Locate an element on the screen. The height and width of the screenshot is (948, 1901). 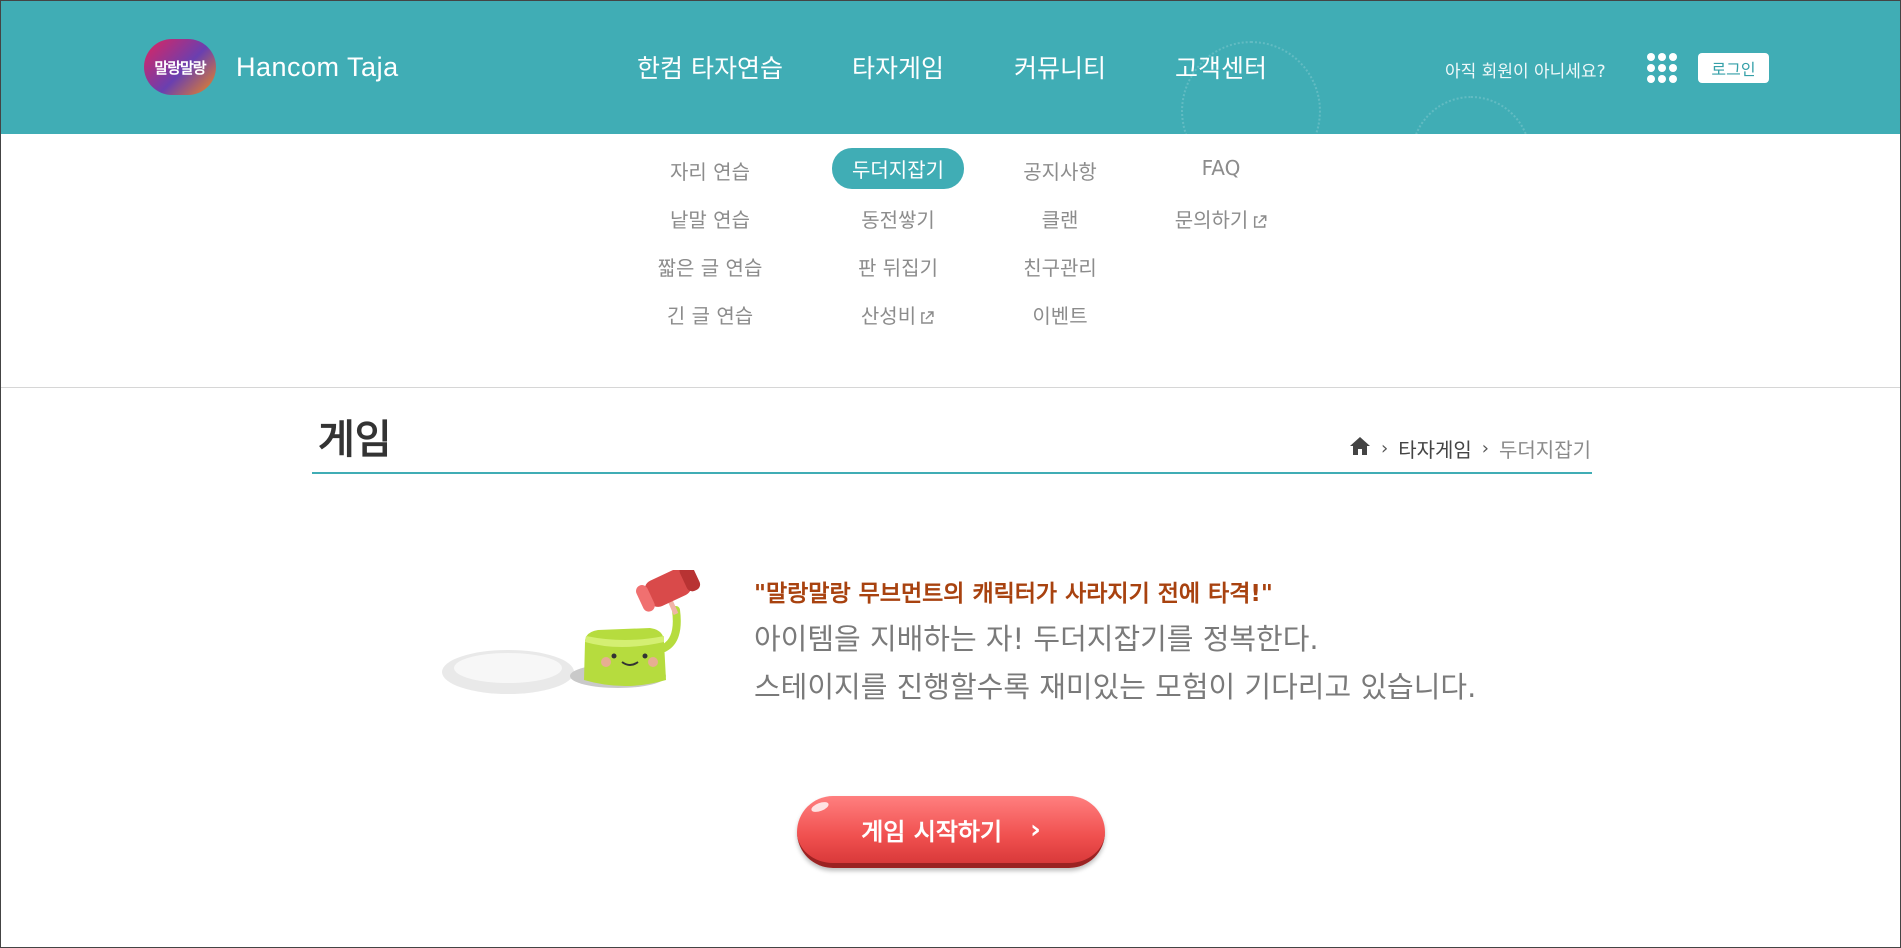
button-gloss is located at coordinates (820, 807).